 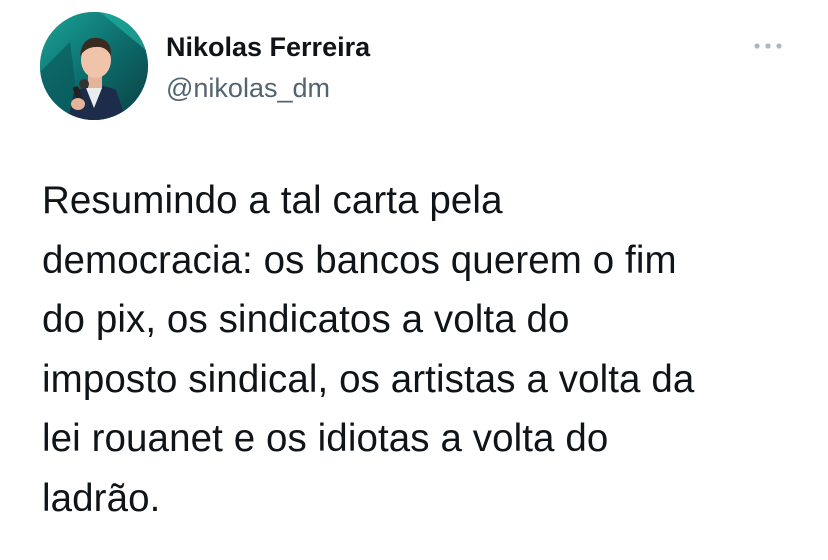 I want to click on avatar, so click(x=94, y=66).